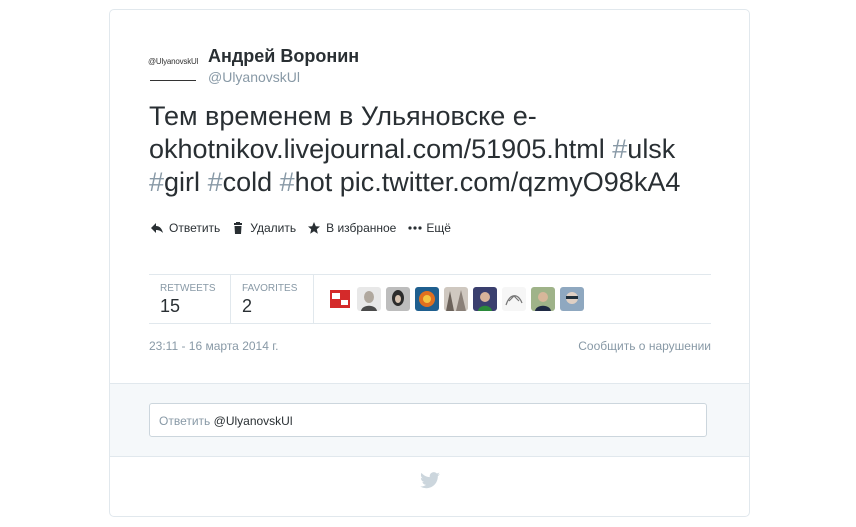  I want to click on hashtag-ulsk: #ulsk, so click(643, 149).